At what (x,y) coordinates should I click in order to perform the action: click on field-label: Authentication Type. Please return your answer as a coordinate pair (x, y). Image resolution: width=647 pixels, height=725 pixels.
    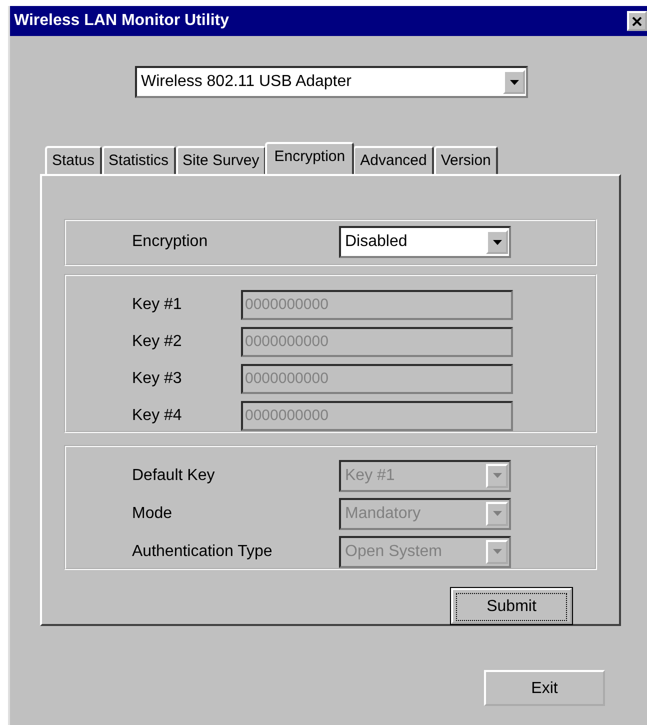
    Looking at the image, I should click on (203, 551).